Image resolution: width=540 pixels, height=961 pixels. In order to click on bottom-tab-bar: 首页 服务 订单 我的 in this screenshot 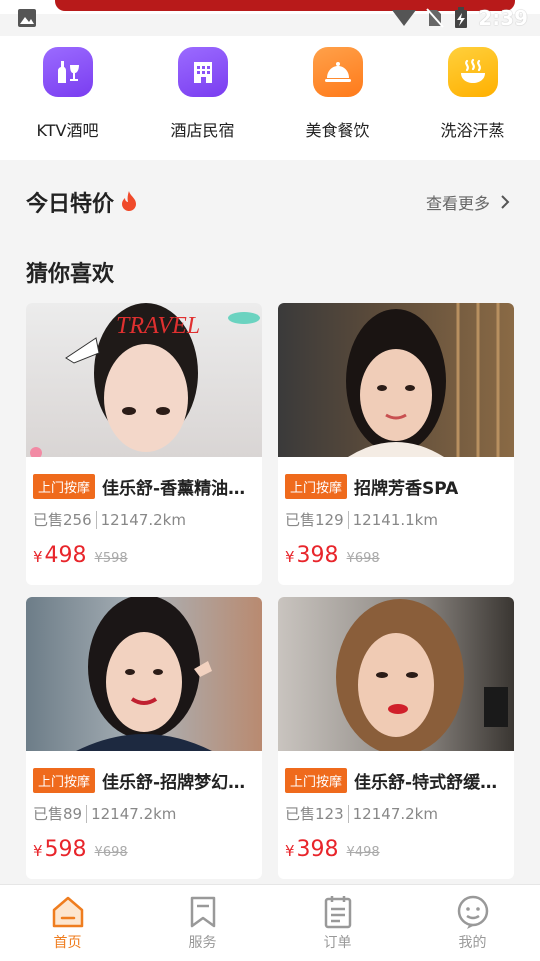, I will do `click(270, 922)`.